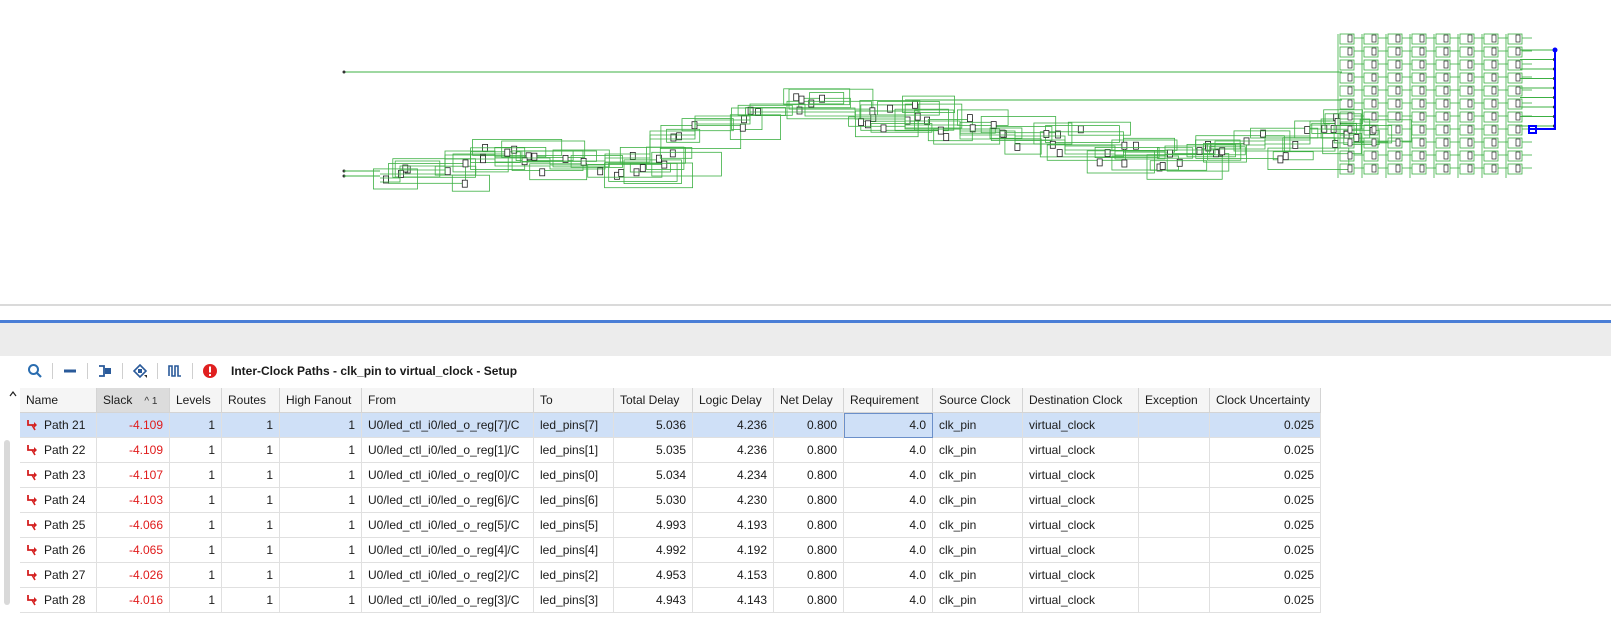 The image size is (1611, 635). Describe the element at coordinates (977, 400) in the screenshot. I see `column-header-source-clock: Source Clock` at that location.